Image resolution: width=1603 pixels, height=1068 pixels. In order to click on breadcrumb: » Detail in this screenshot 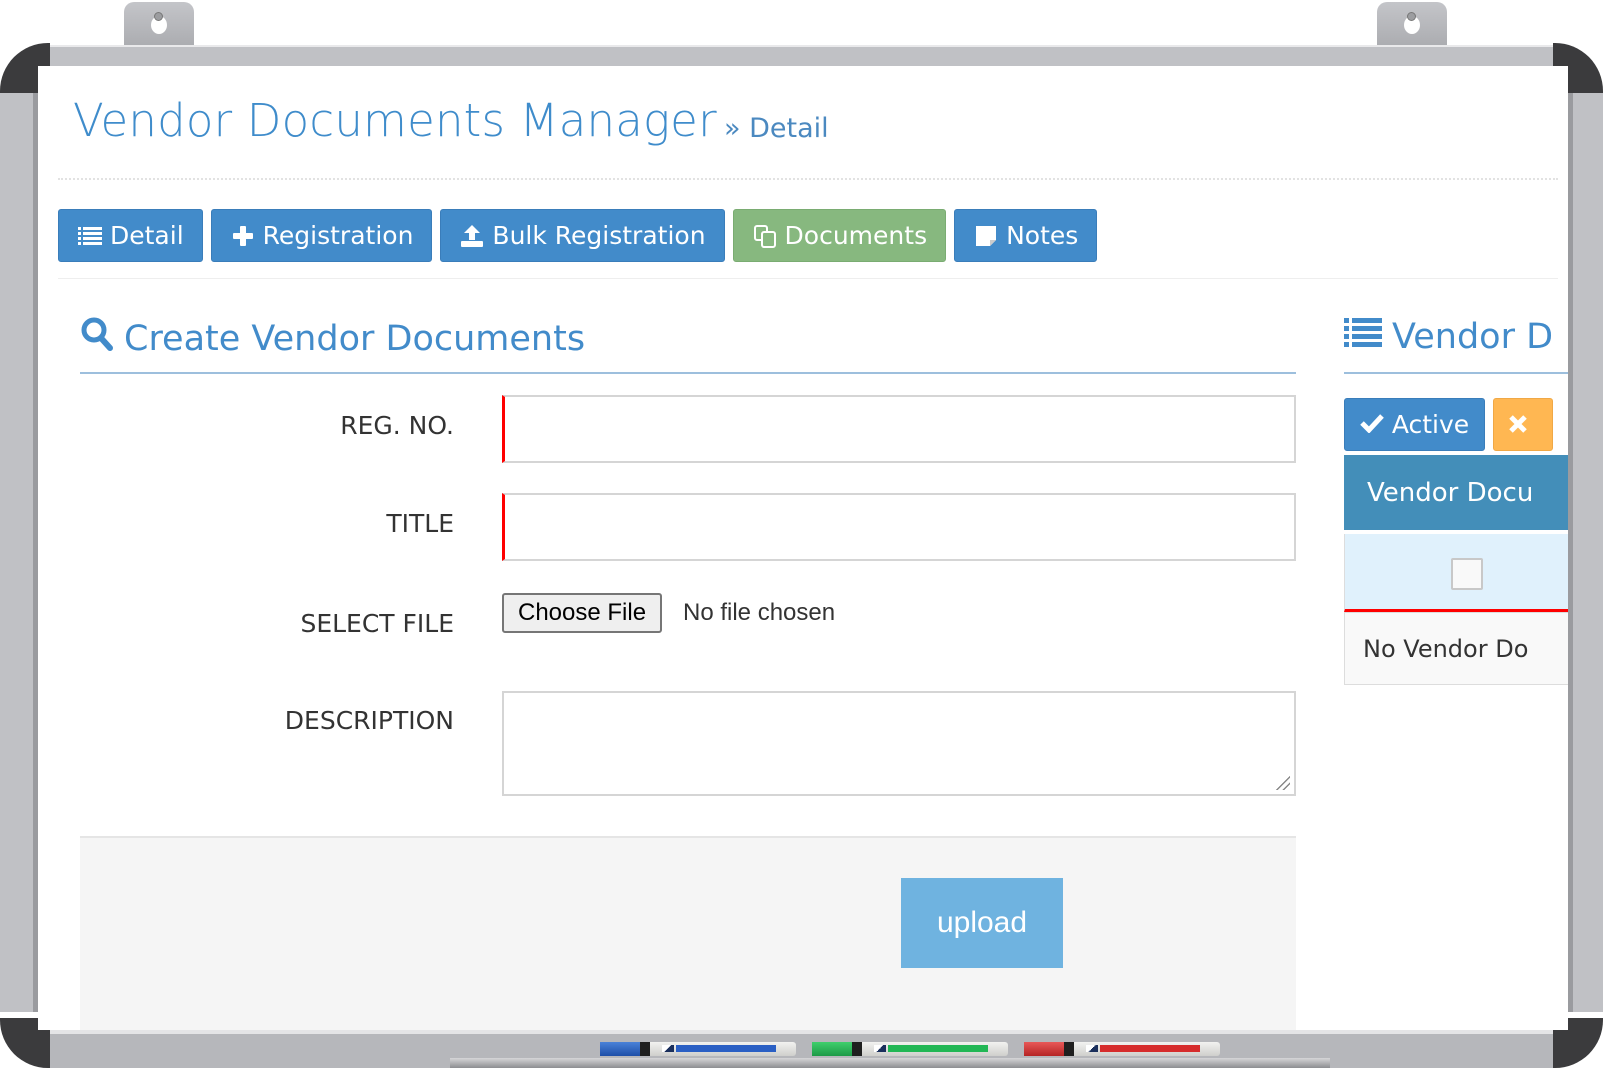, I will do `click(776, 128)`.